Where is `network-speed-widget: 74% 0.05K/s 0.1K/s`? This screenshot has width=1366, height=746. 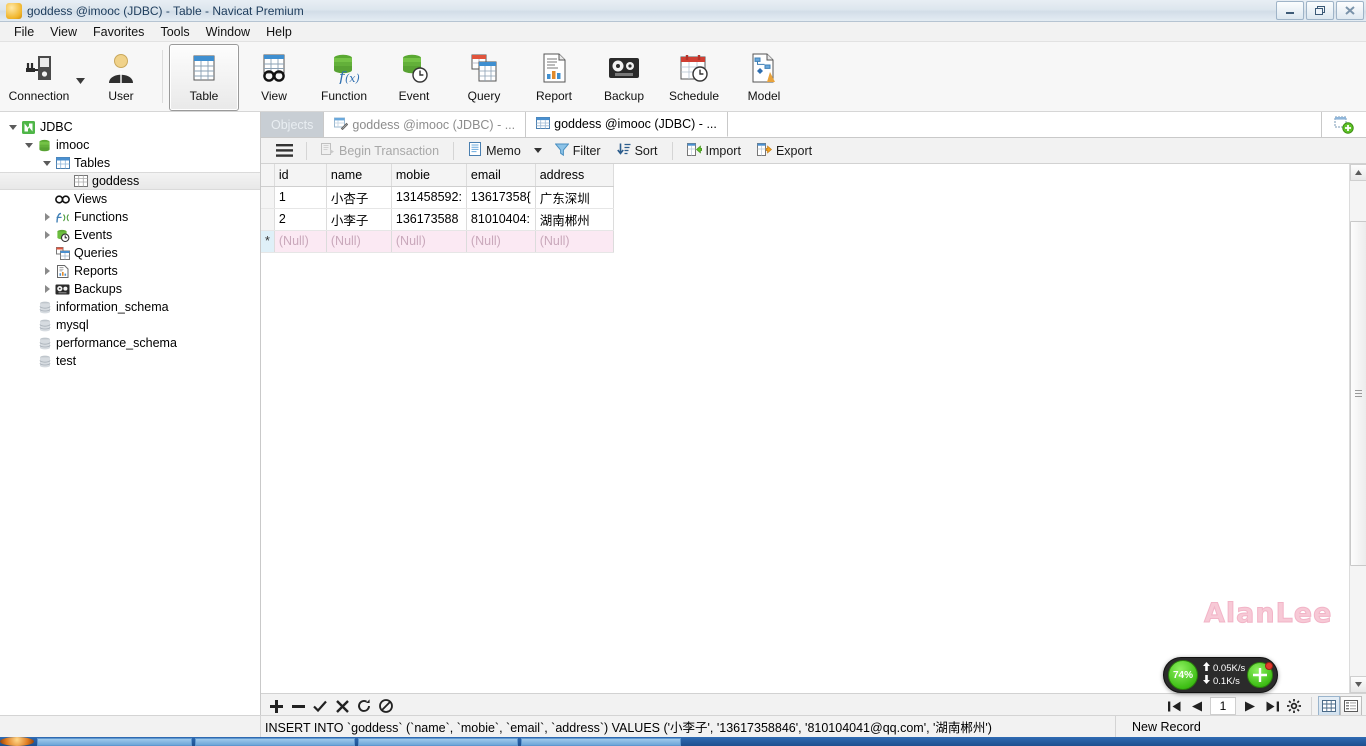 network-speed-widget: 74% 0.05K/s 0.1K/s is located at coordinates (1220, 675).